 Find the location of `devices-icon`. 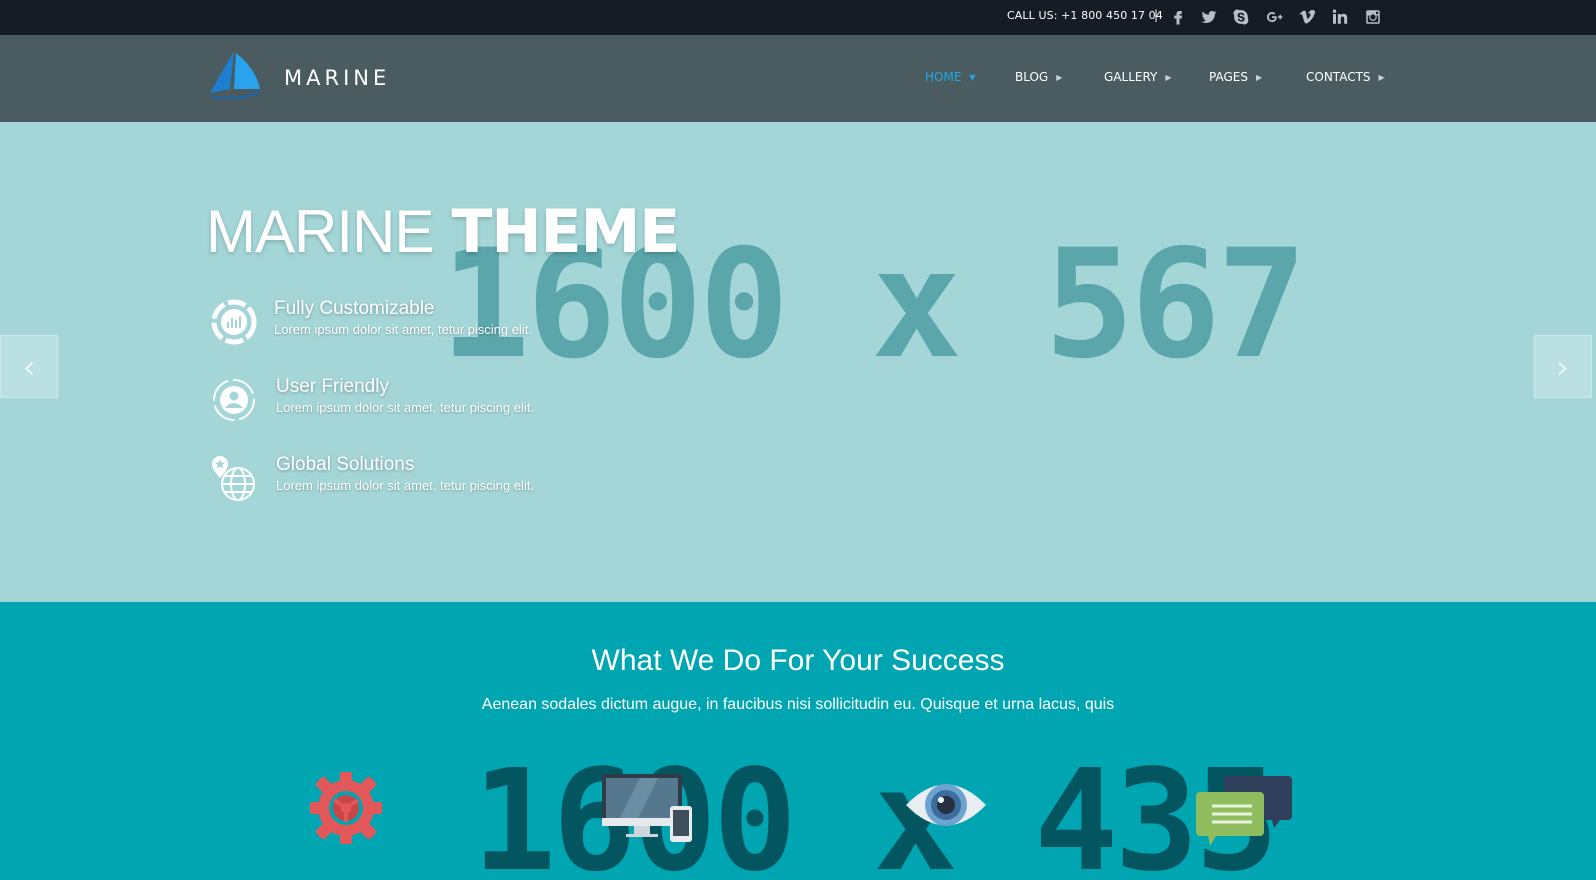

devices-icon is located at coordinates (648, 809).